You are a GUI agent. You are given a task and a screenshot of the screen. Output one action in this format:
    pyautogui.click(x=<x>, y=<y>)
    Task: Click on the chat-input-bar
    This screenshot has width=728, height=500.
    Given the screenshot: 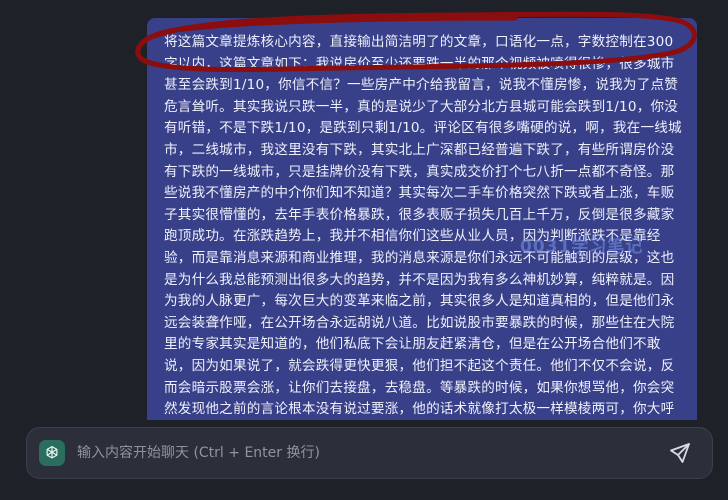 What is the action you would take?
    pyautogui.click(x=369, y=453)
    